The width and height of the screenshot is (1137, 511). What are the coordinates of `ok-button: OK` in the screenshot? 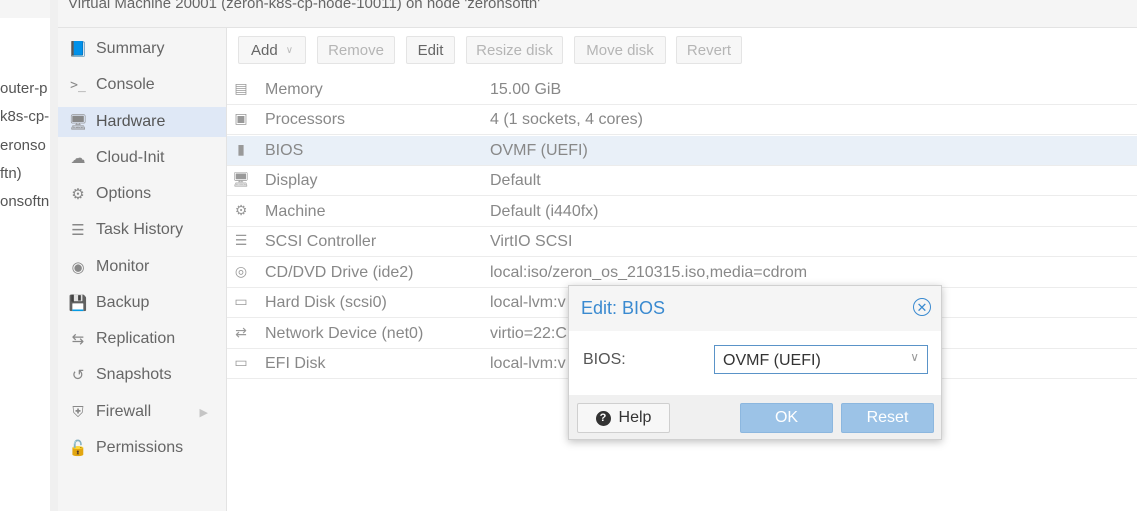 It's located at (786, 418).